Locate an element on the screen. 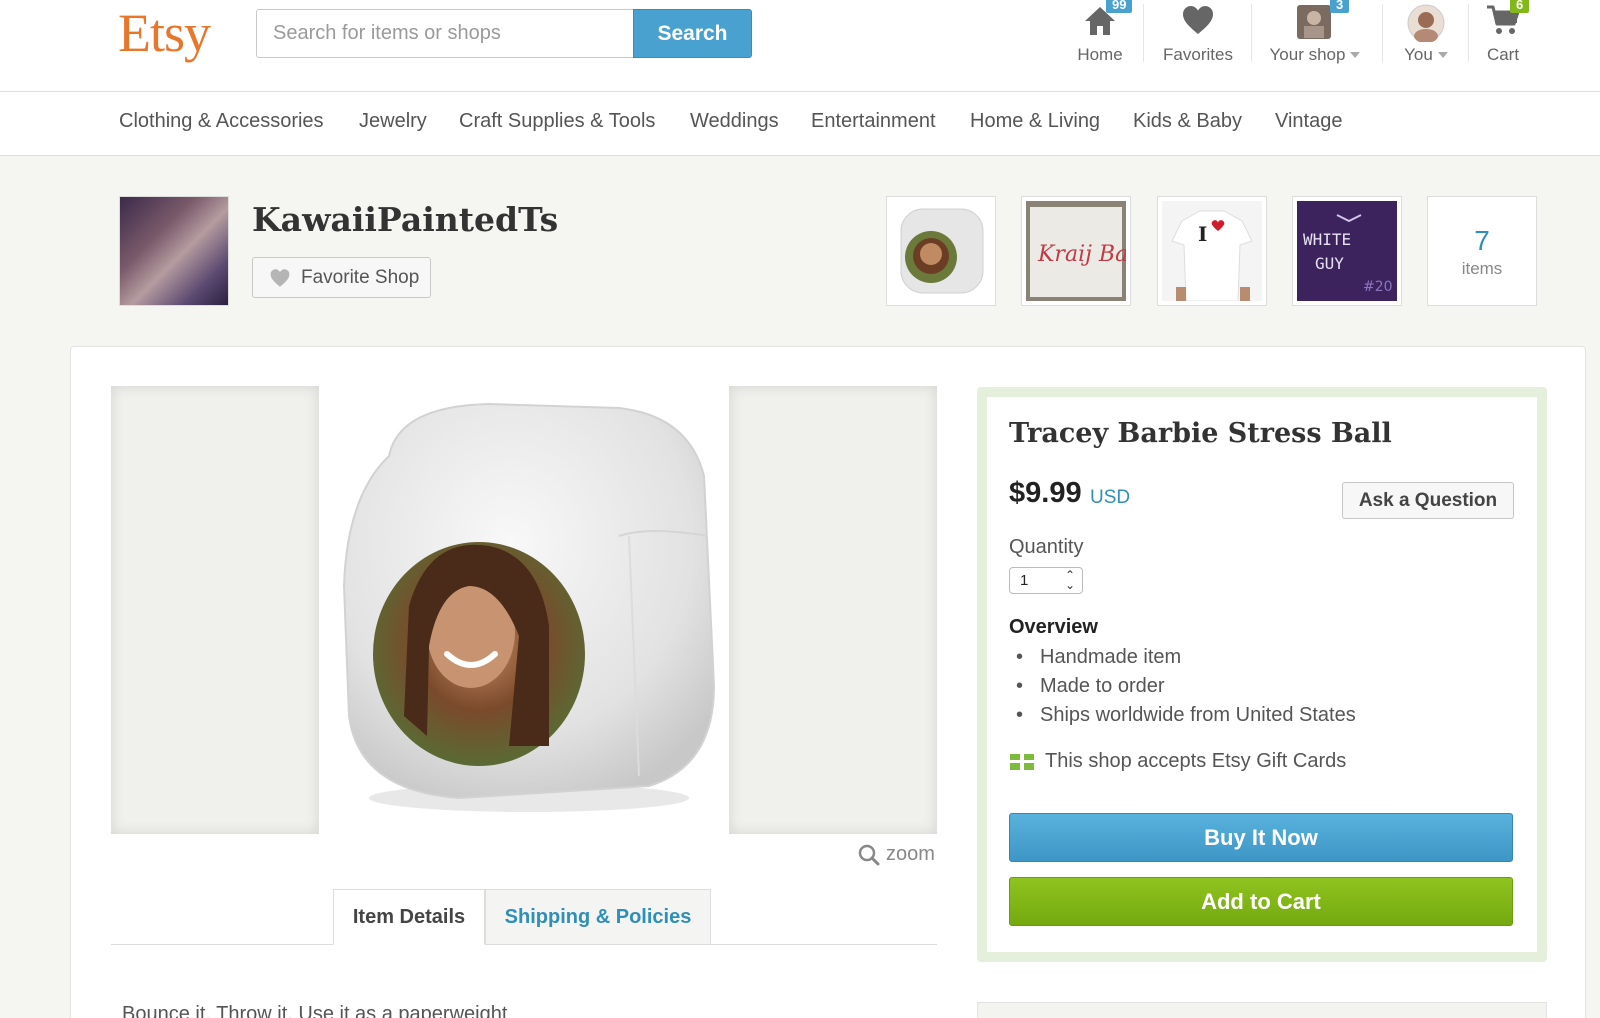  nav-cart-label: Cart is located at coordinates (1503, 54).